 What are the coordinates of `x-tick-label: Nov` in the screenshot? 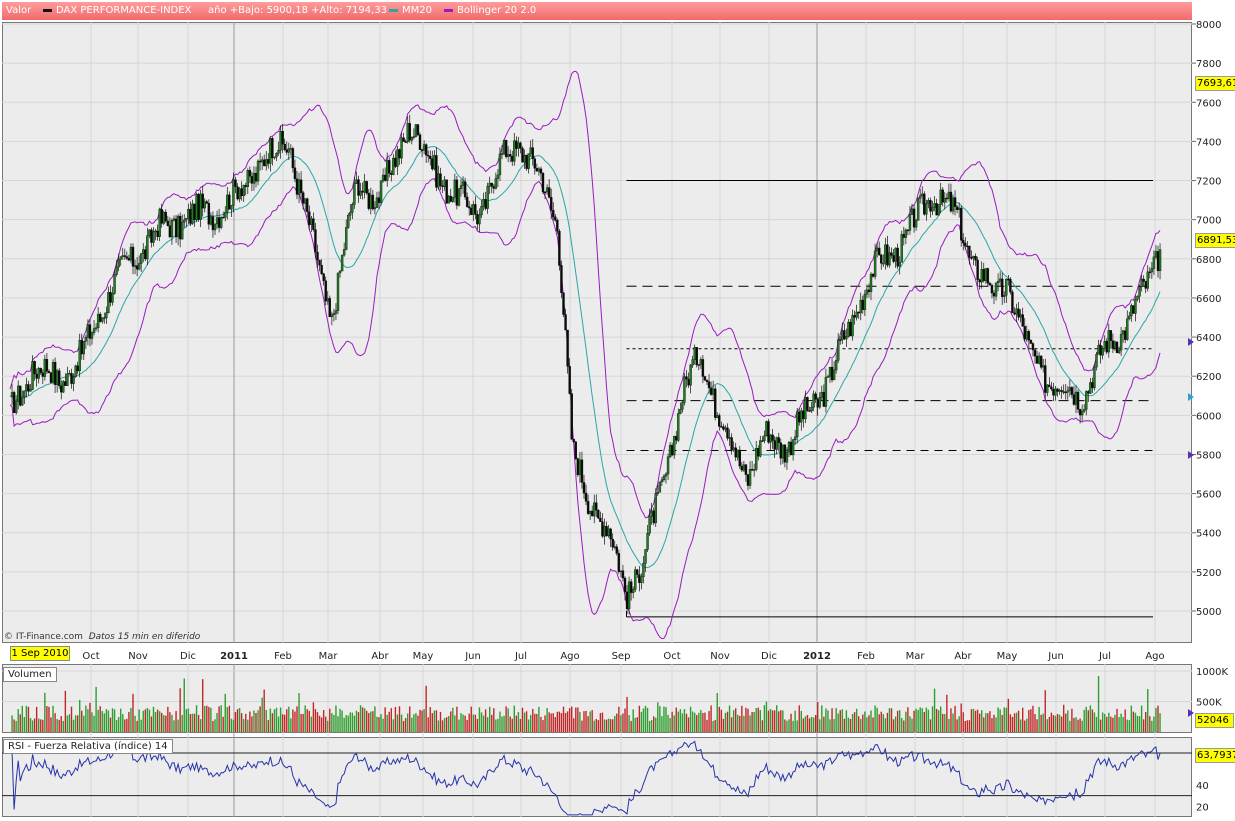 It's located at (138, 656).